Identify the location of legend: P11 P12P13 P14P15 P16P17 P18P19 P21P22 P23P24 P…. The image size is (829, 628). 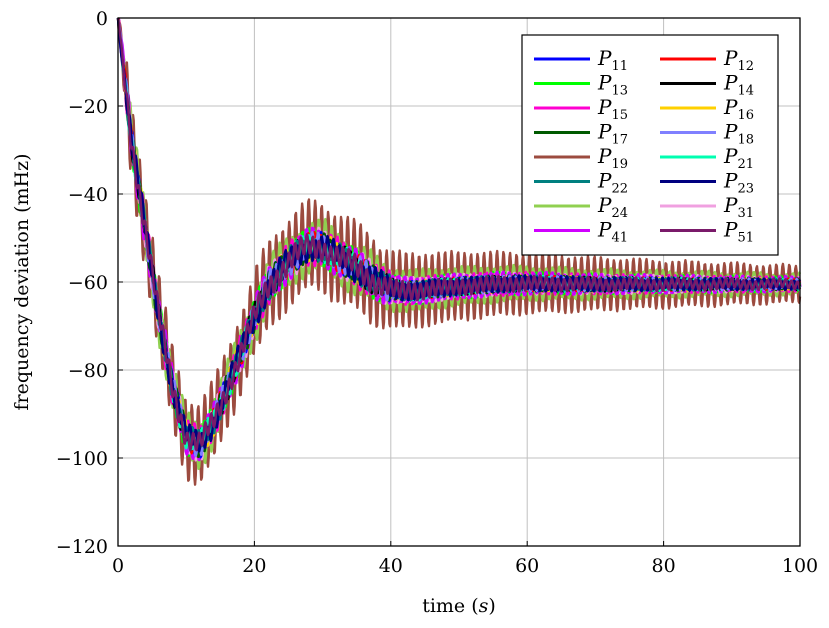
(650, 145).